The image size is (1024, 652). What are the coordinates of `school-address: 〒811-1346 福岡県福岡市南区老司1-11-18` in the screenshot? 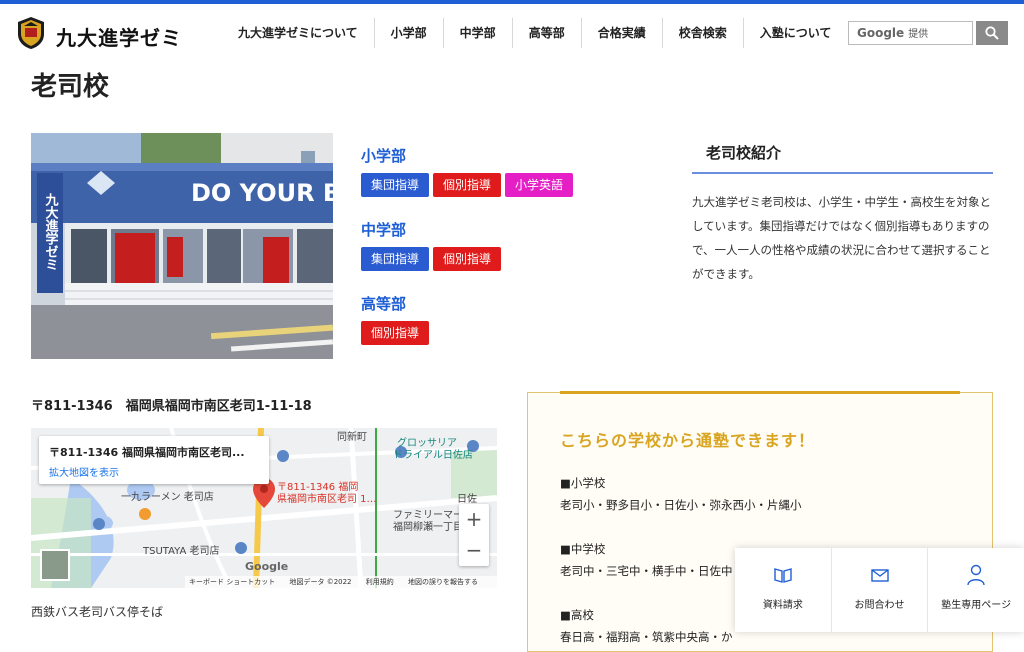 It's located at (171, 406).